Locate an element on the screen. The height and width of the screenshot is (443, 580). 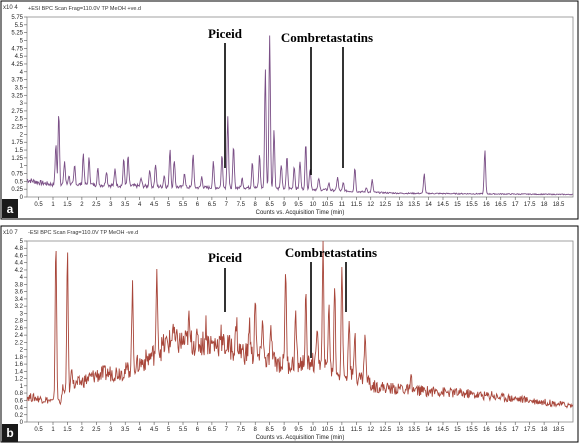
x-tick-label-a: 7.5 is located at coordinates (241, 205).